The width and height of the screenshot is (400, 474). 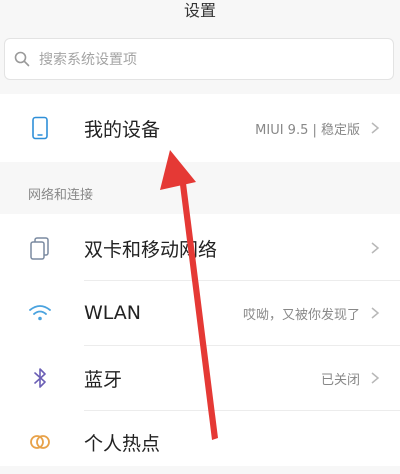 I want to click on bluetooth-icon, so click(x=40, y=378).